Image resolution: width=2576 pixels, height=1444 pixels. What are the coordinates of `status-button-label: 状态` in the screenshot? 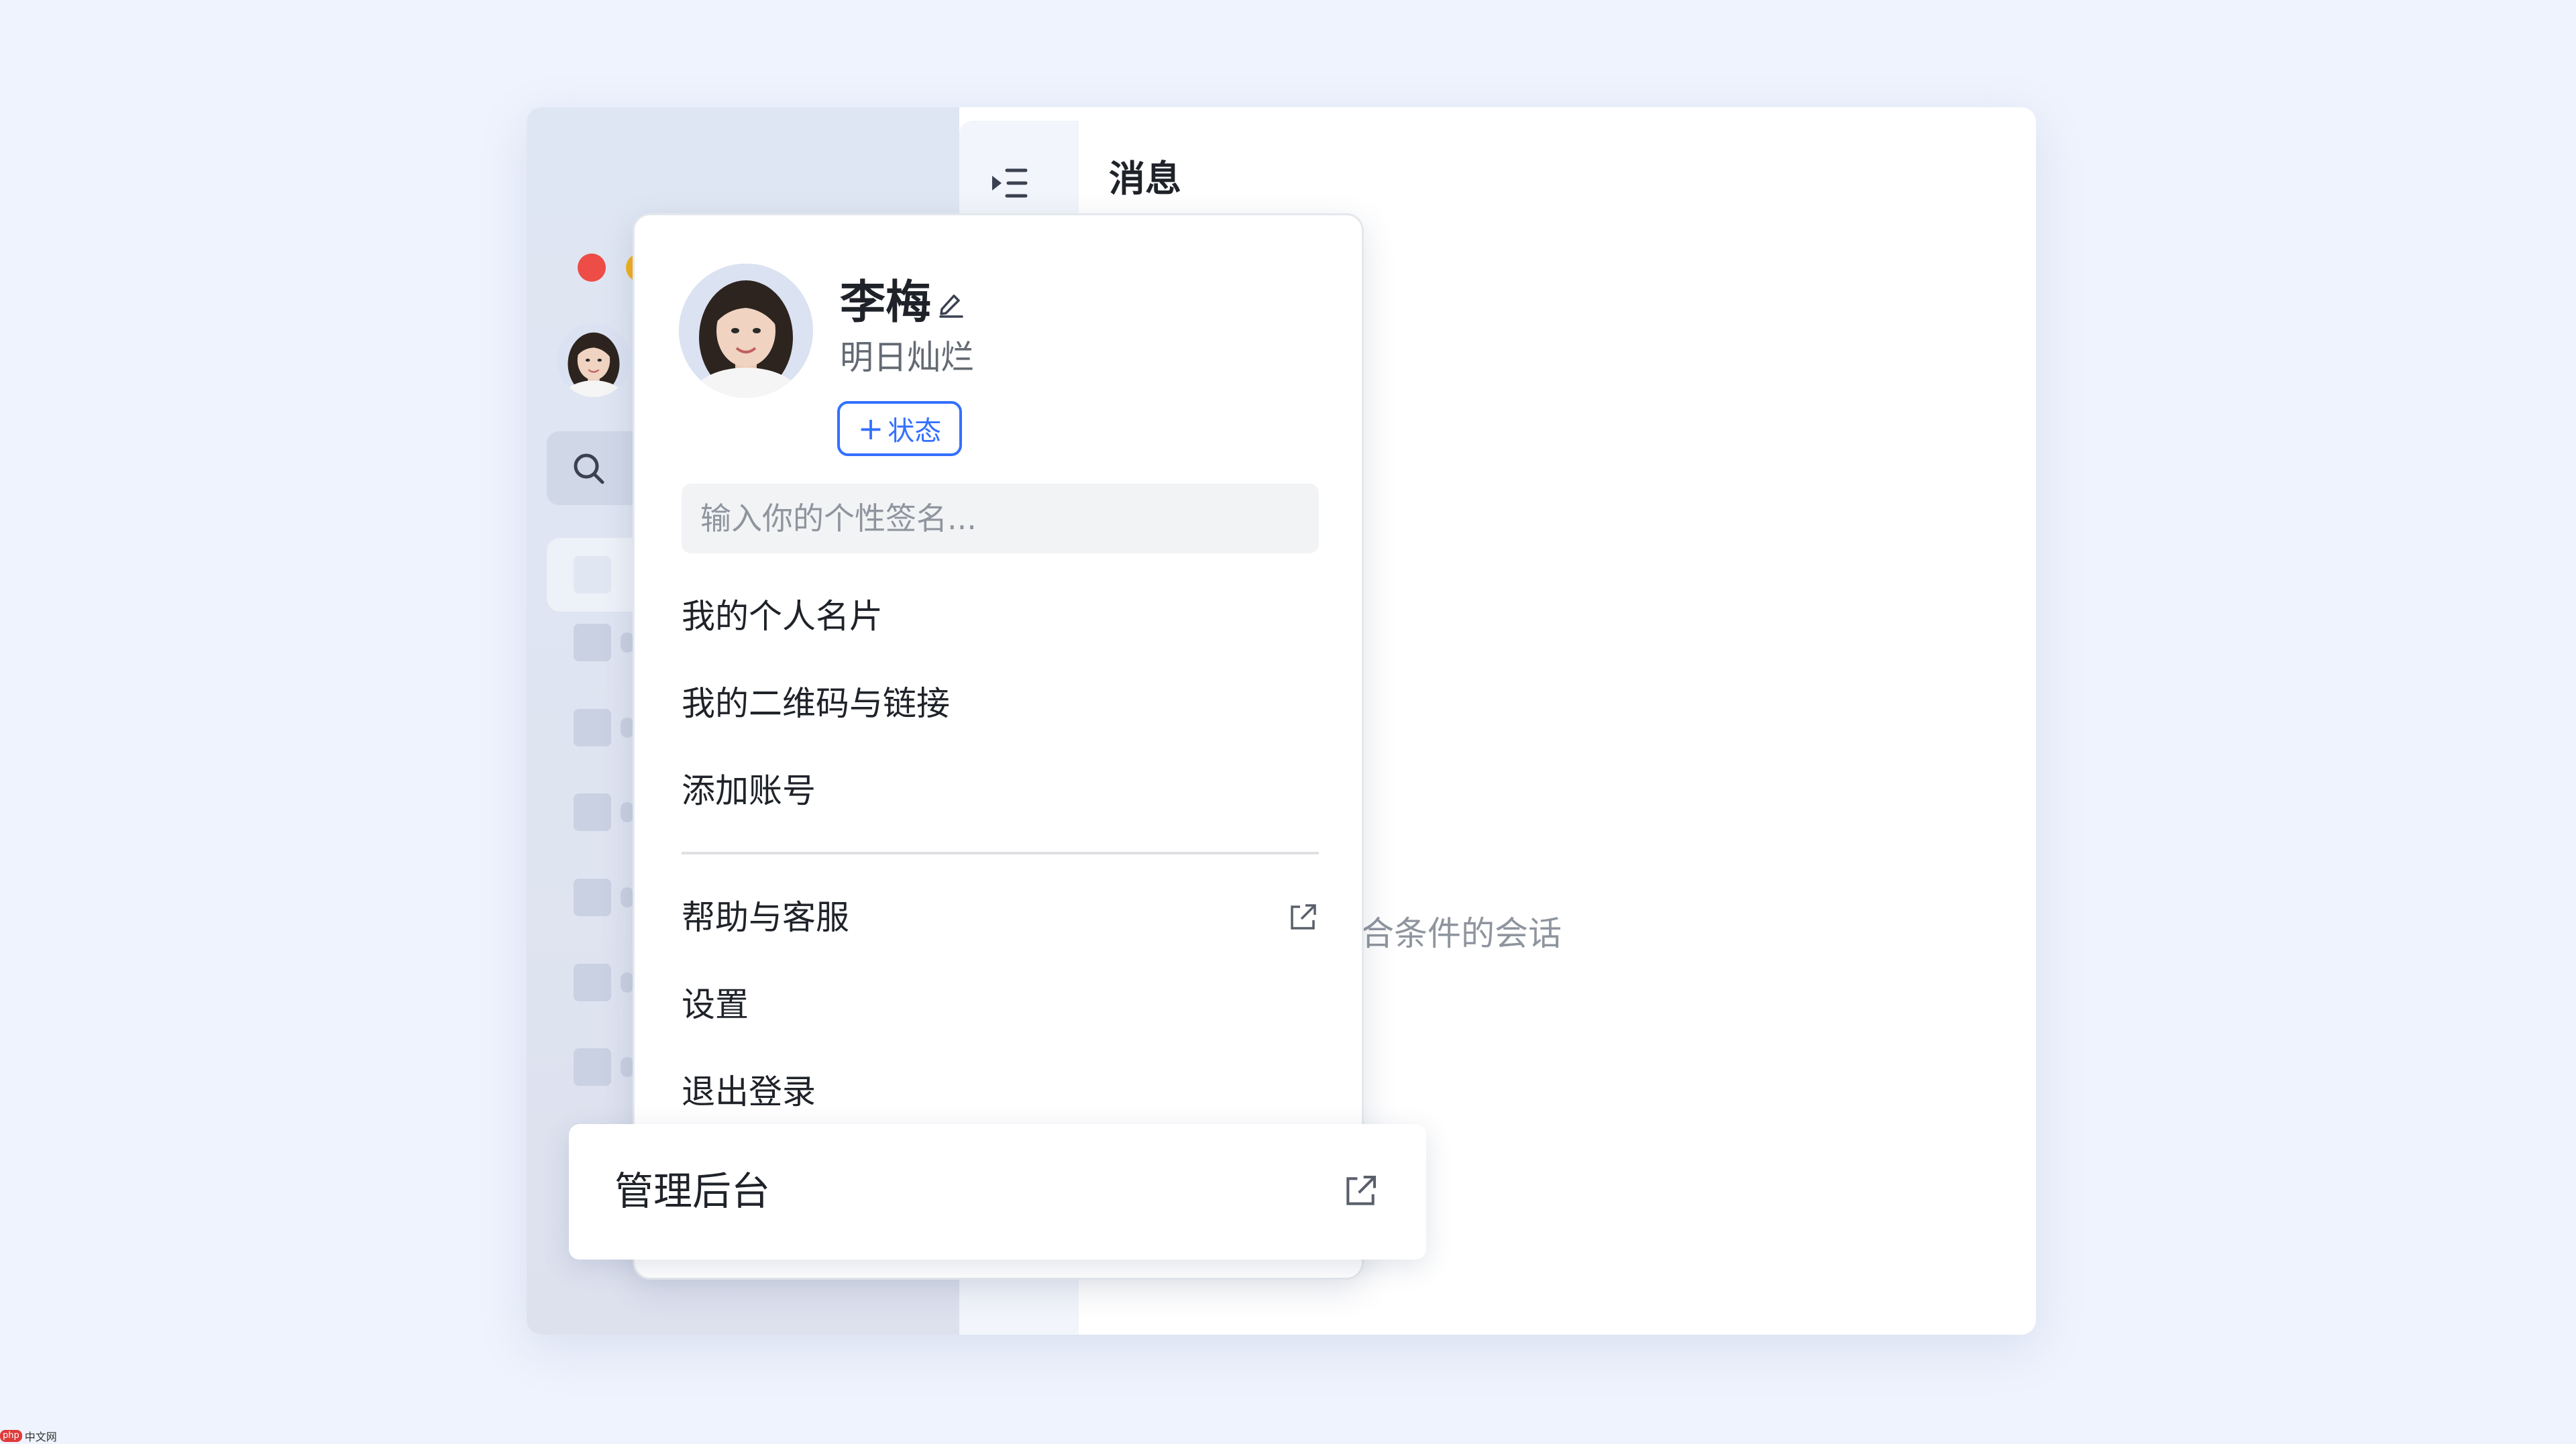 It's located at (915, 431).